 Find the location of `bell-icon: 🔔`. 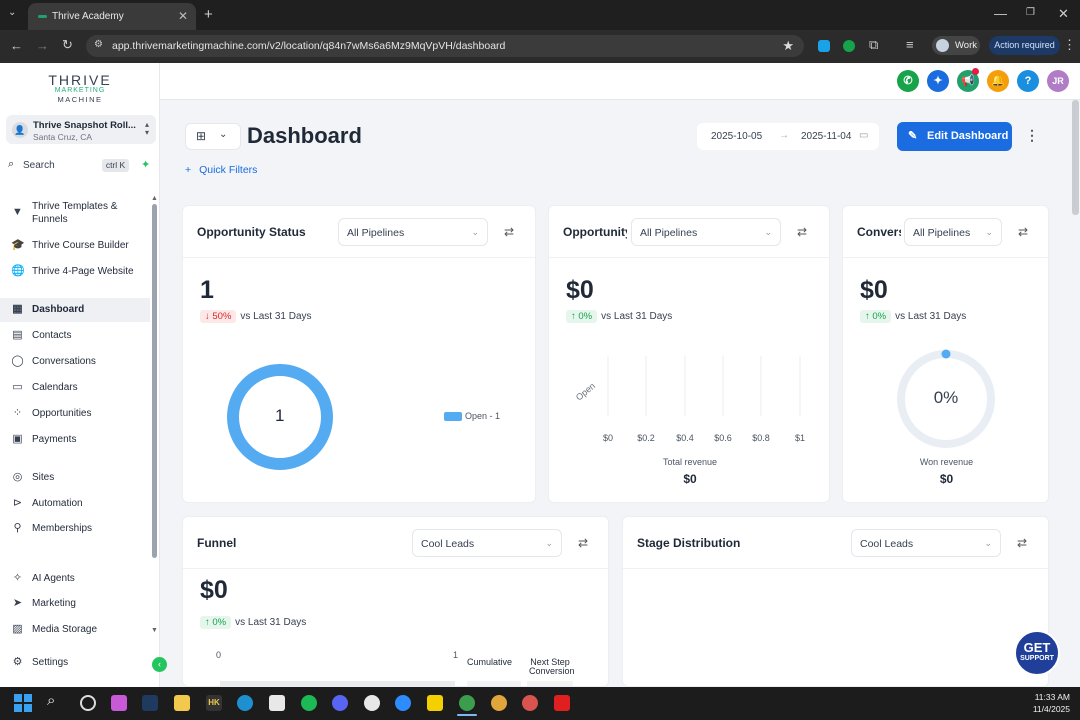

bell-icon: 🔔 is located at coordinates (998, 81).